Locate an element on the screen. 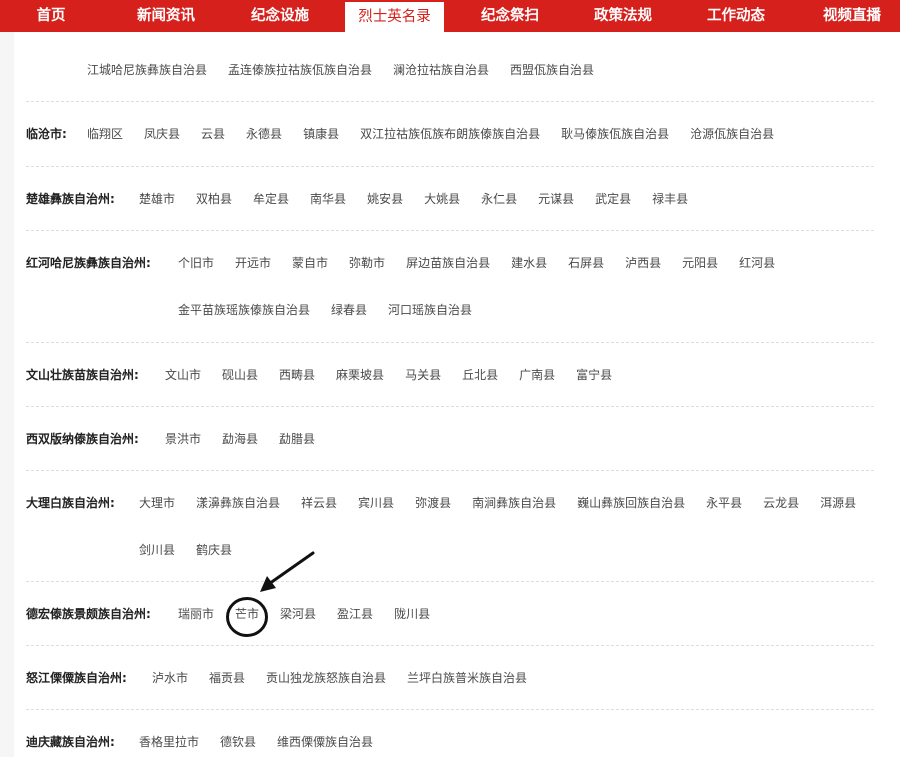 Image resolution: width=900 pixels, height=757 pixels. county-link: 云龙县 is located at coordinates (781, 503).